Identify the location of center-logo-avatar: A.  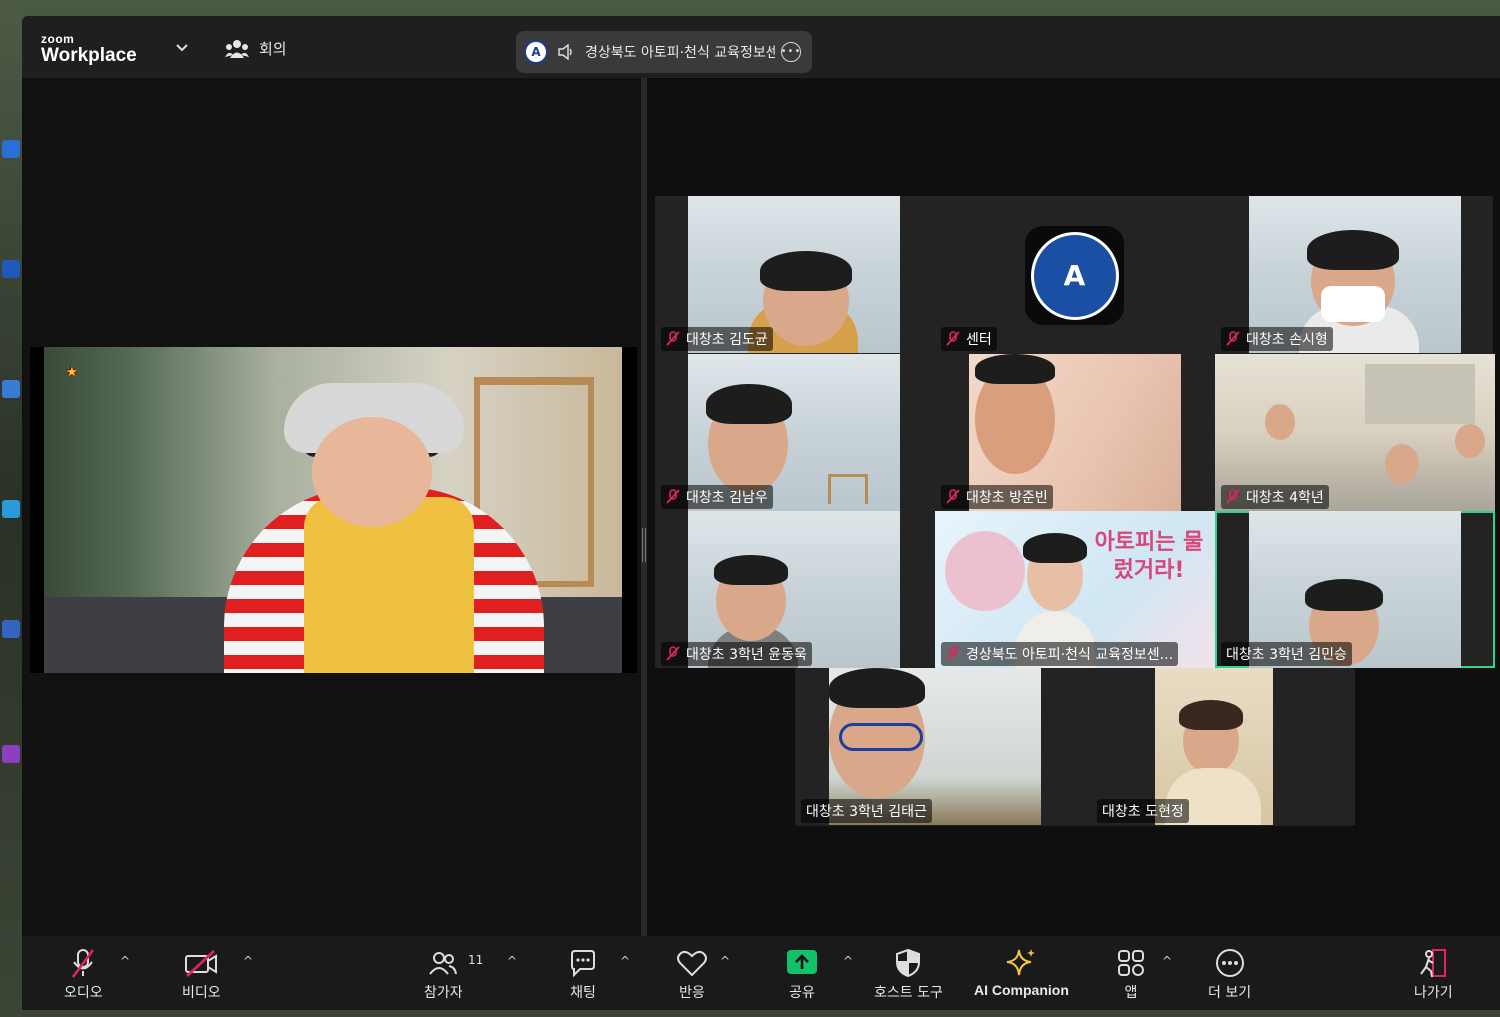
(1074, 275).